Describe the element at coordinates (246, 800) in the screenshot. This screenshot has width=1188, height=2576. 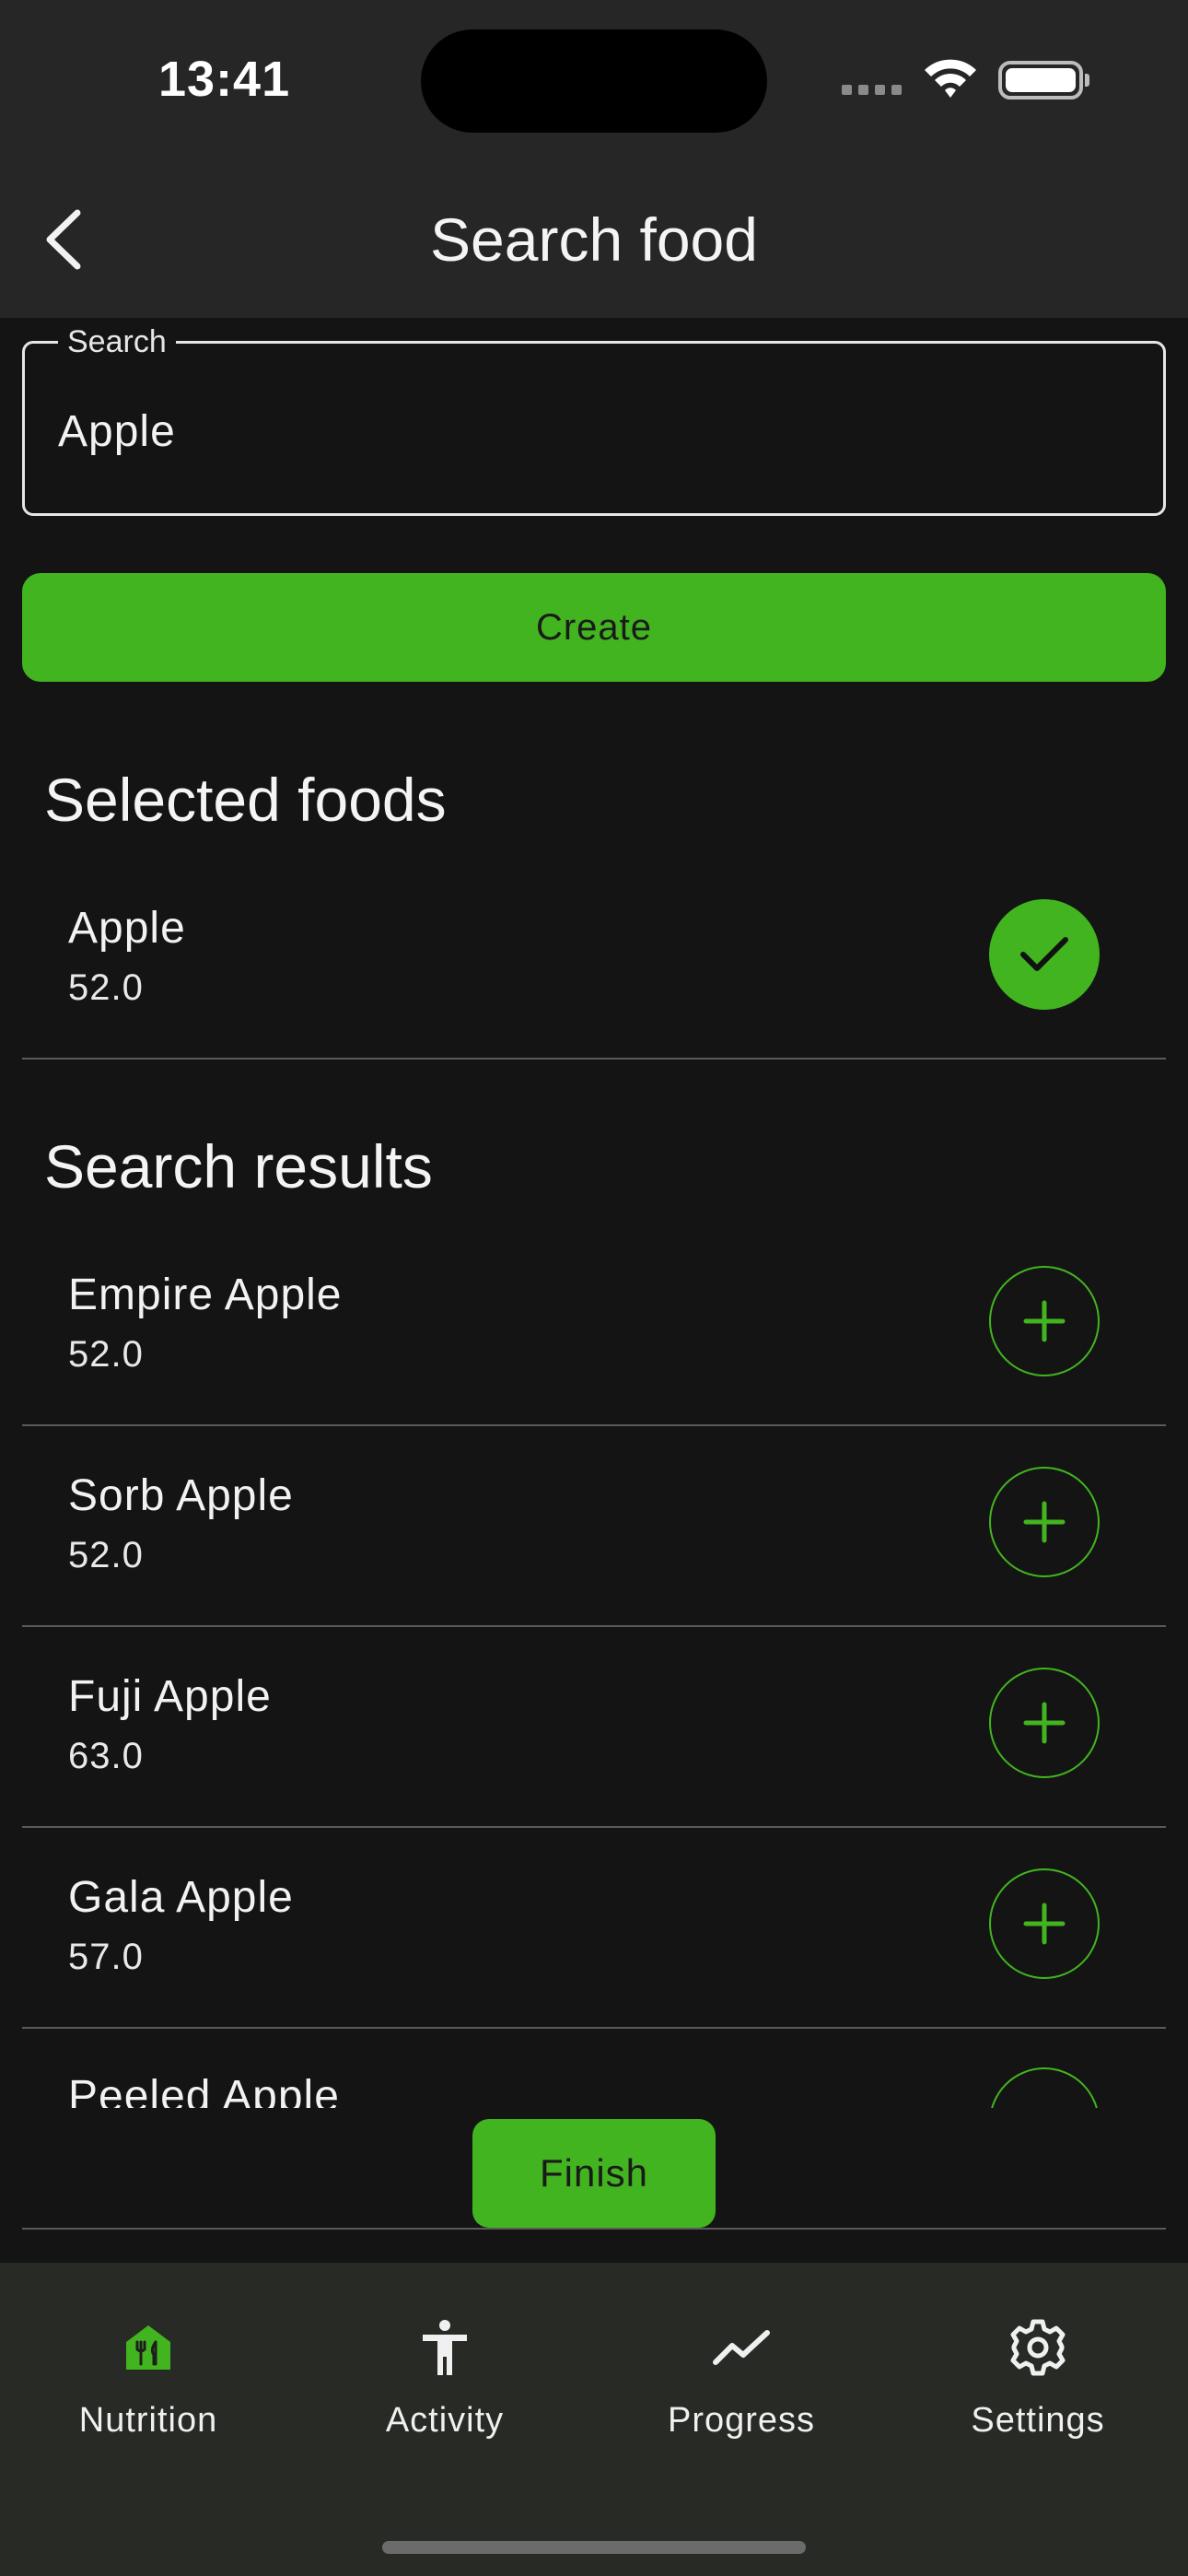
I see `selected-foods-heading: Selected foods` at that location.